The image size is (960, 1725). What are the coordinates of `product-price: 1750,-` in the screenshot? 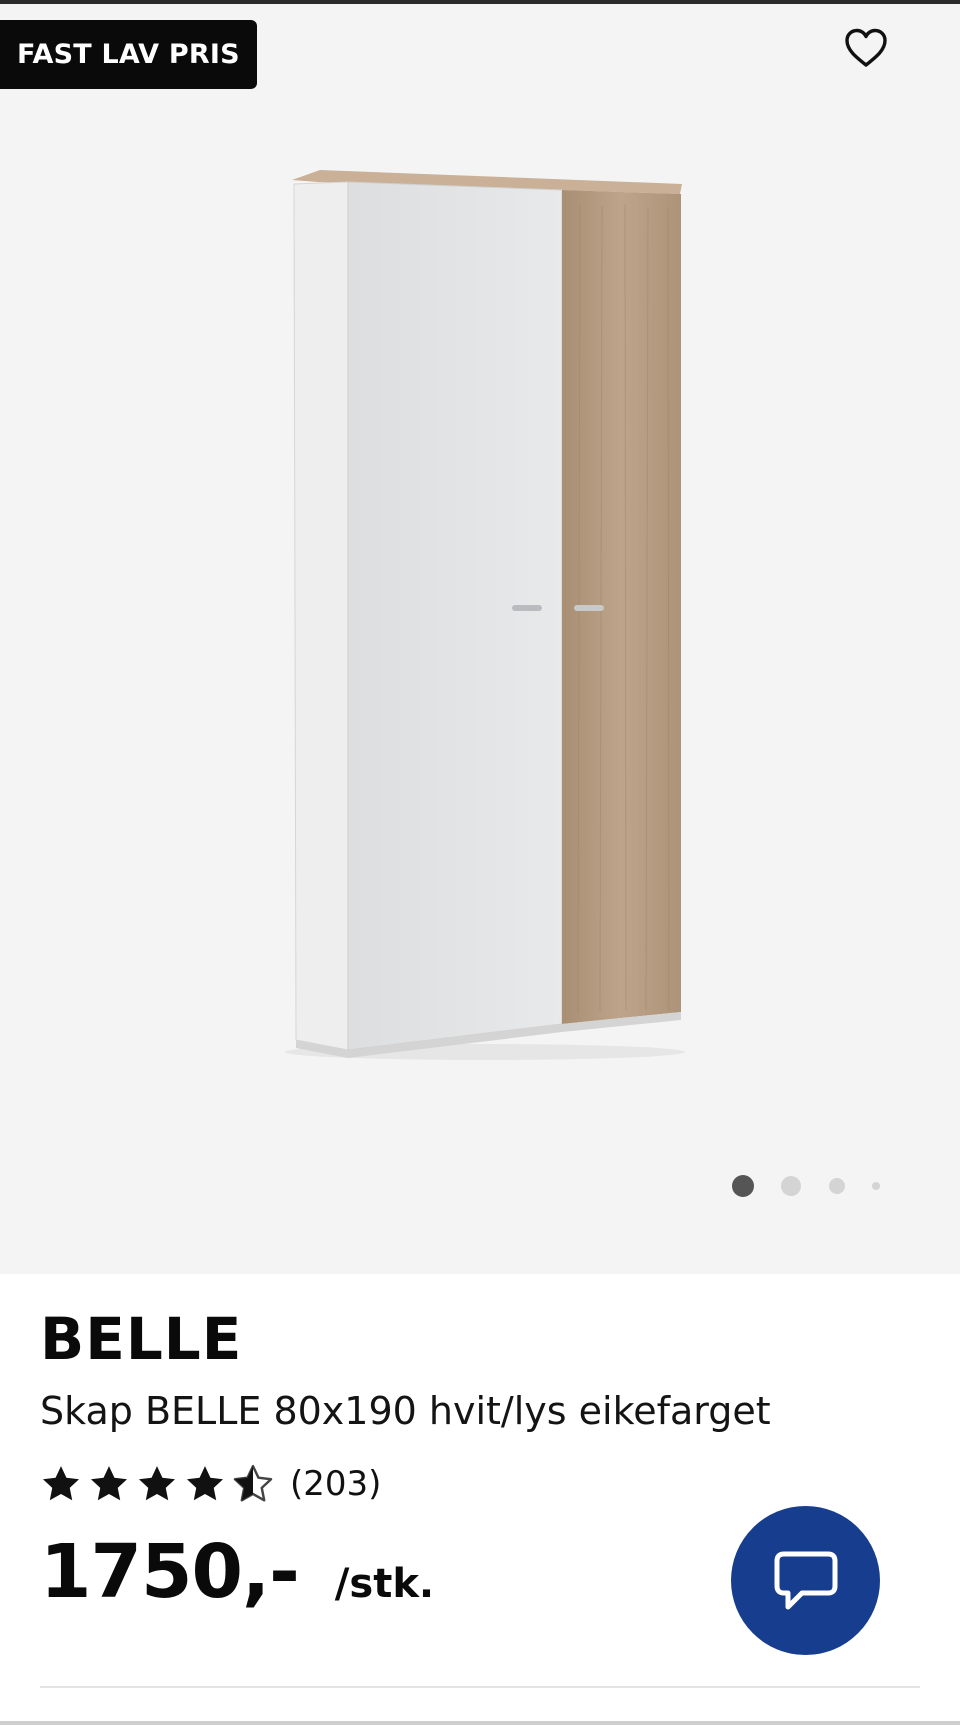 It's located at (170, 1572).